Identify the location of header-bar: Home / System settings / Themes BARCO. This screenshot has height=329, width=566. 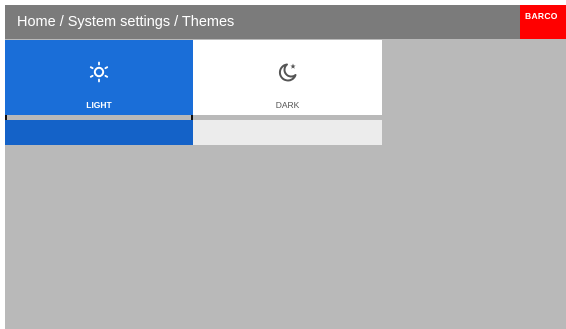
(285, 22).